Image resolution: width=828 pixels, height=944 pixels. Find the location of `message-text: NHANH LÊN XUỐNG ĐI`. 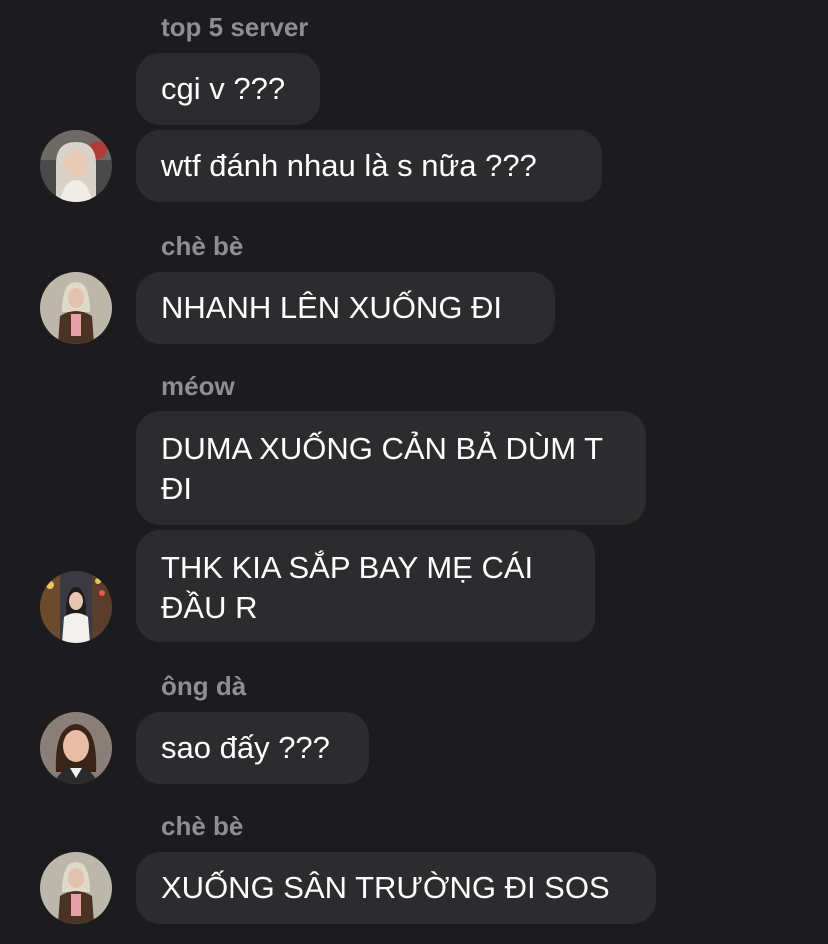

message-text: NHANH LÊN XUỐNG ĐI is located at coordinates (332, 307).